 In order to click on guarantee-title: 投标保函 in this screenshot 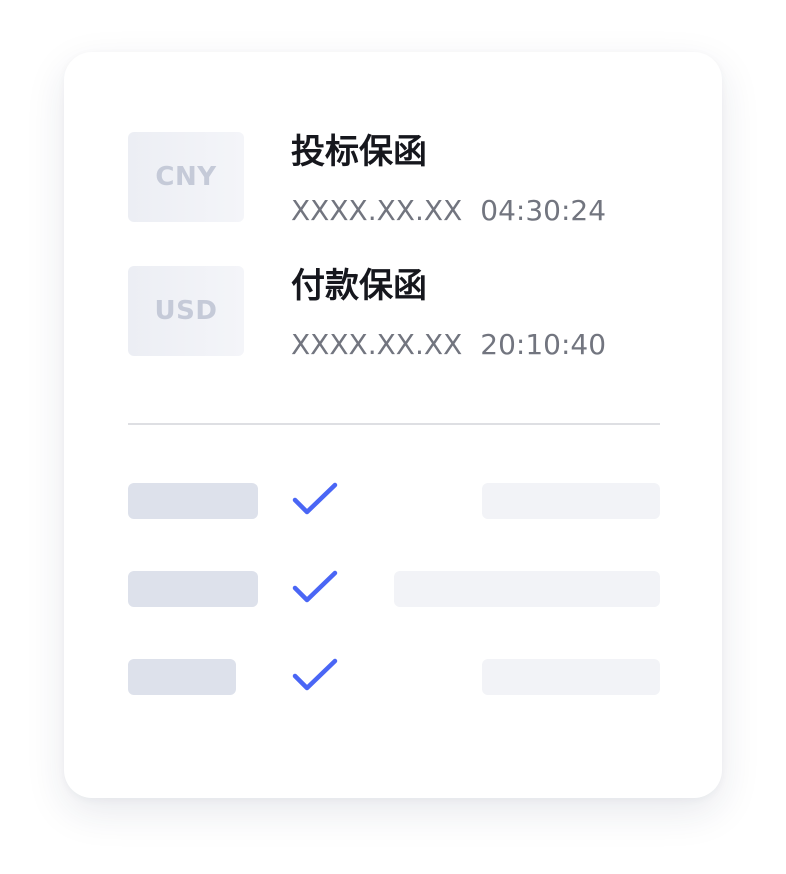, I will do `click(359, 152)`.